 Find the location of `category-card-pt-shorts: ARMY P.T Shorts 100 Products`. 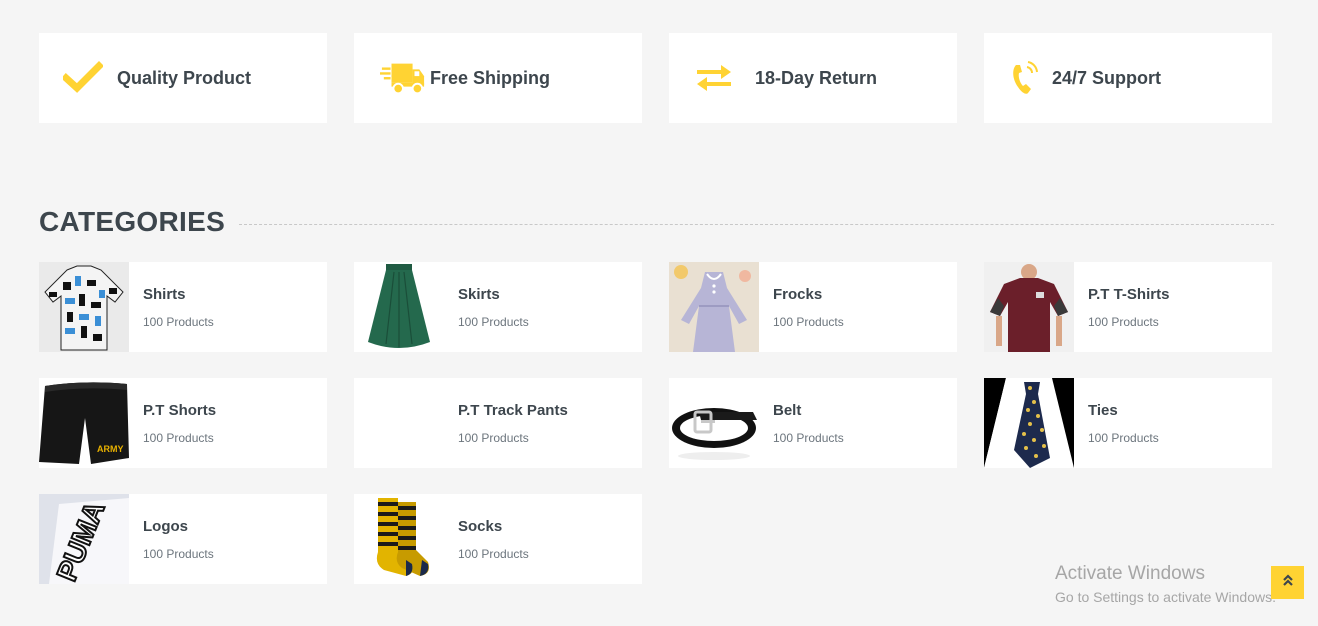

category-card-pt-shorts: ARMY P.T Shorts 100 Products is located at coordinates (183, 423).